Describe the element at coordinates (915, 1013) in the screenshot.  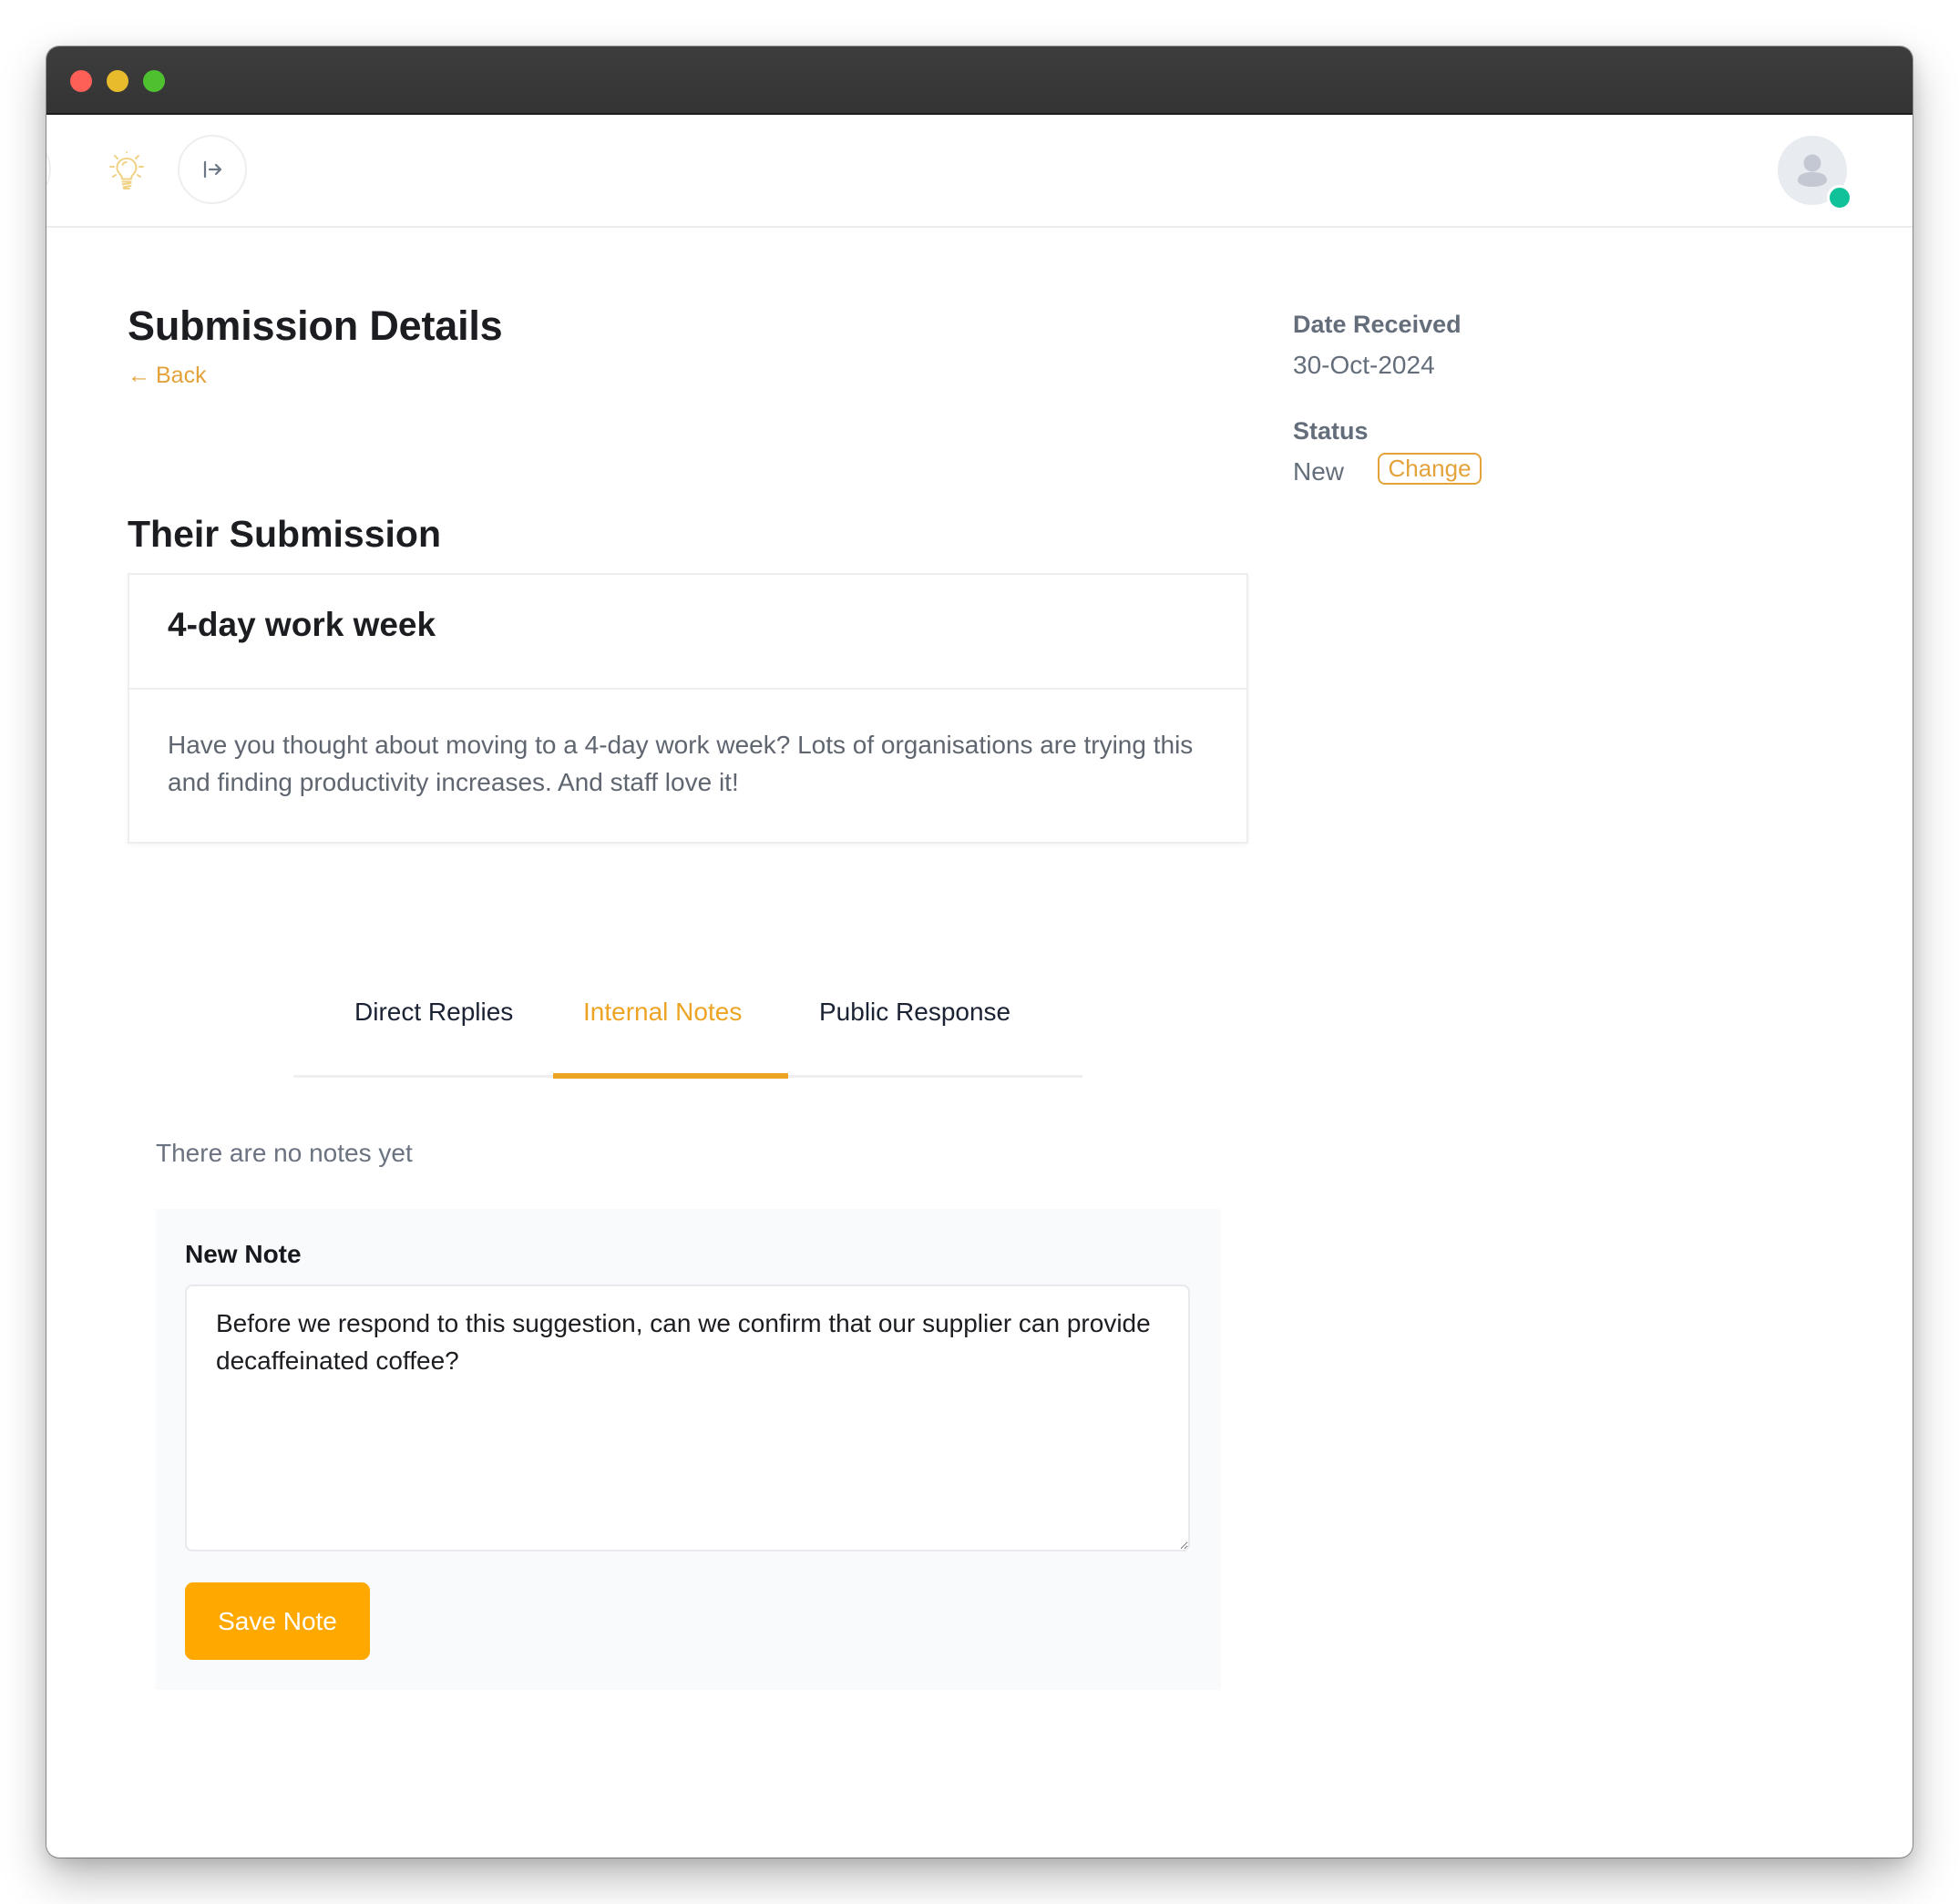
I see `tab-public-response: Public Response` at that location.